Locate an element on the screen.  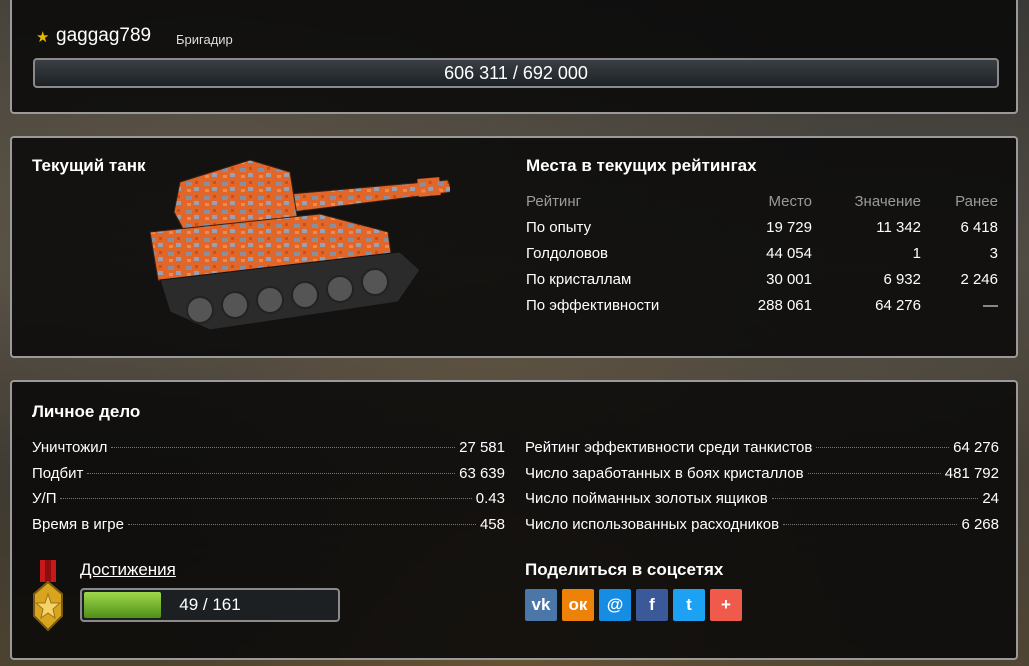
ratings-row: По кристаллам 30 001 6 932 2 246 is located at coordinates (762, 279).